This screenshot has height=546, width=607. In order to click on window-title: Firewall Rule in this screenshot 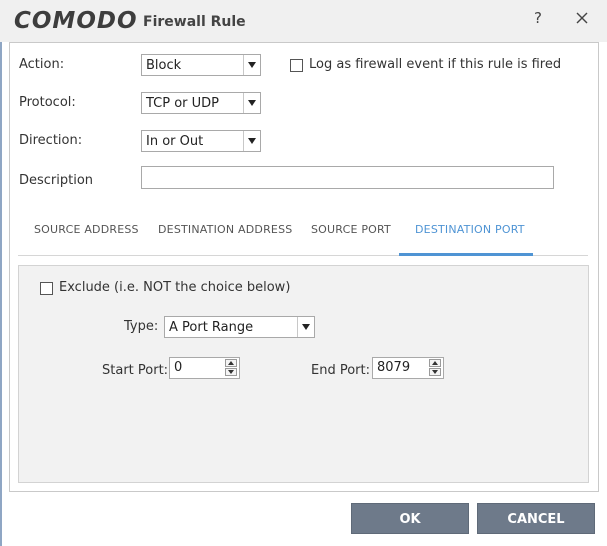, I will do `click(194, 22)`.